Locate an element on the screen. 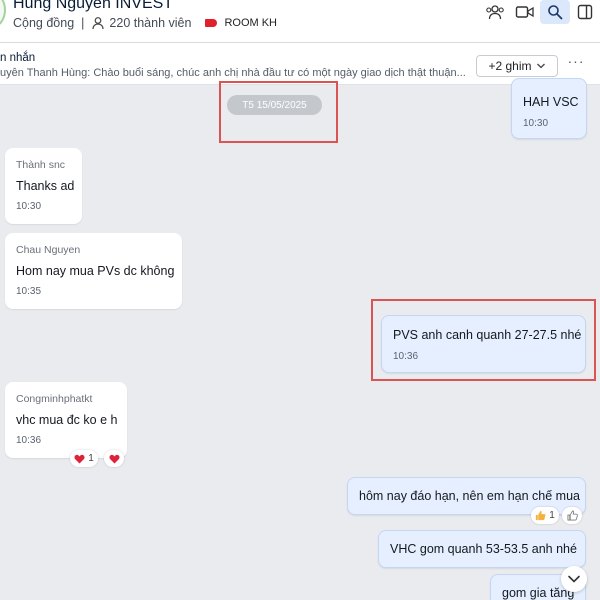 Image resolution: width=600 pixels, height=600 pixels. thumbs-up-outline-icon is located at coordinates (572, 515).